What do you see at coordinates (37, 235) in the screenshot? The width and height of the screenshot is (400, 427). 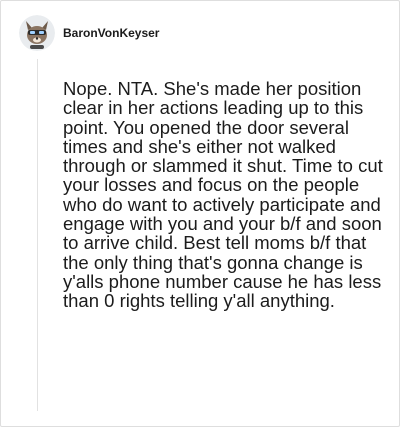 I see `thread-line` at bounding box center [37, 235].